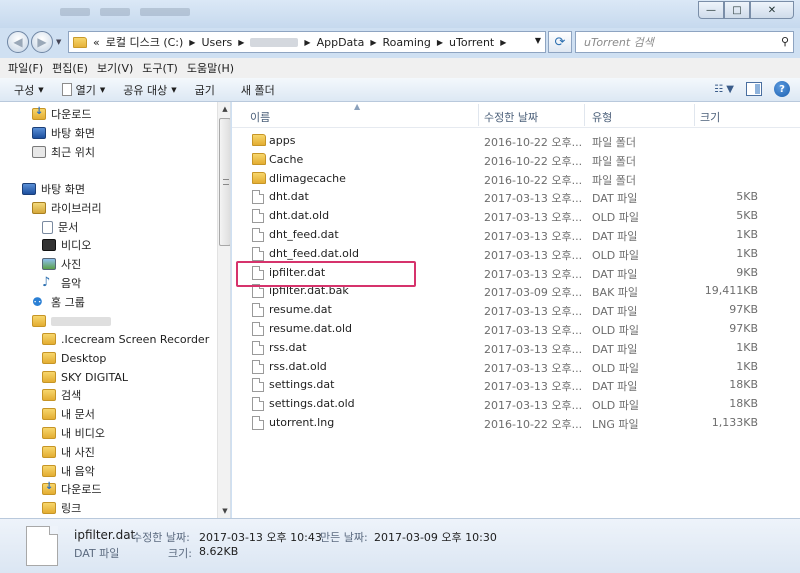  Describe the element at coordinates (71, 321) in the screenshot. I see `nav-item-user-folder` at that location.